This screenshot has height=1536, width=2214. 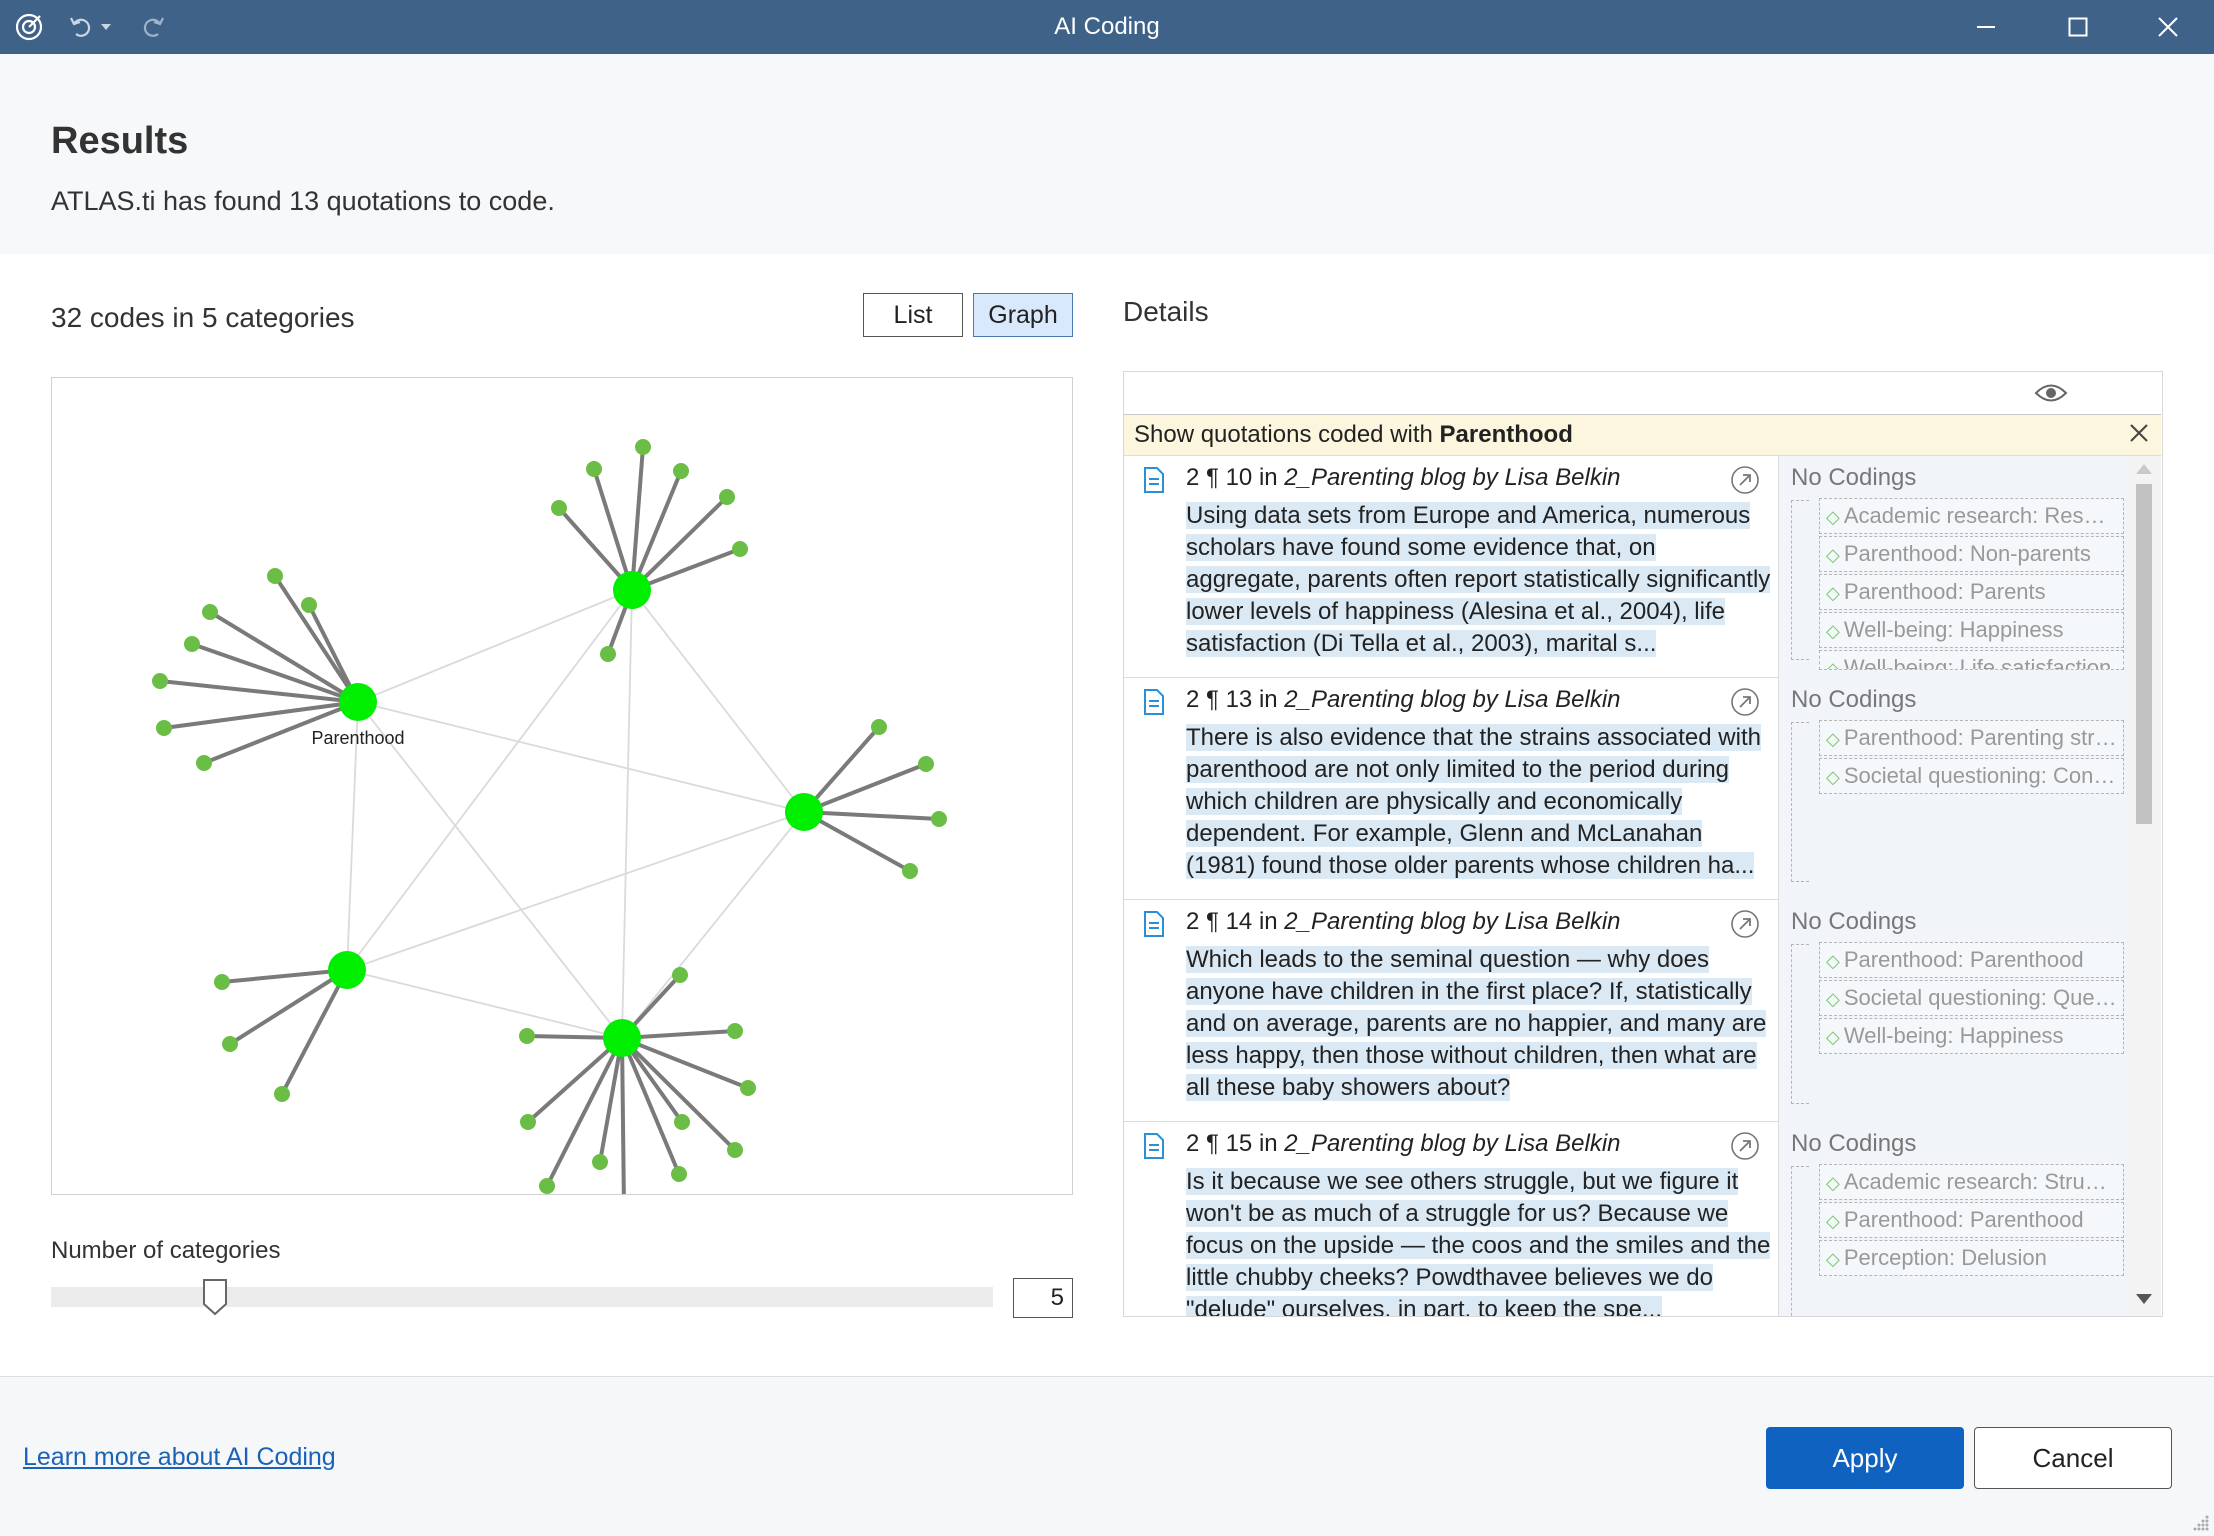 I want to click on scroll-down-arrow-icon, so click(x=2144, y=1299).